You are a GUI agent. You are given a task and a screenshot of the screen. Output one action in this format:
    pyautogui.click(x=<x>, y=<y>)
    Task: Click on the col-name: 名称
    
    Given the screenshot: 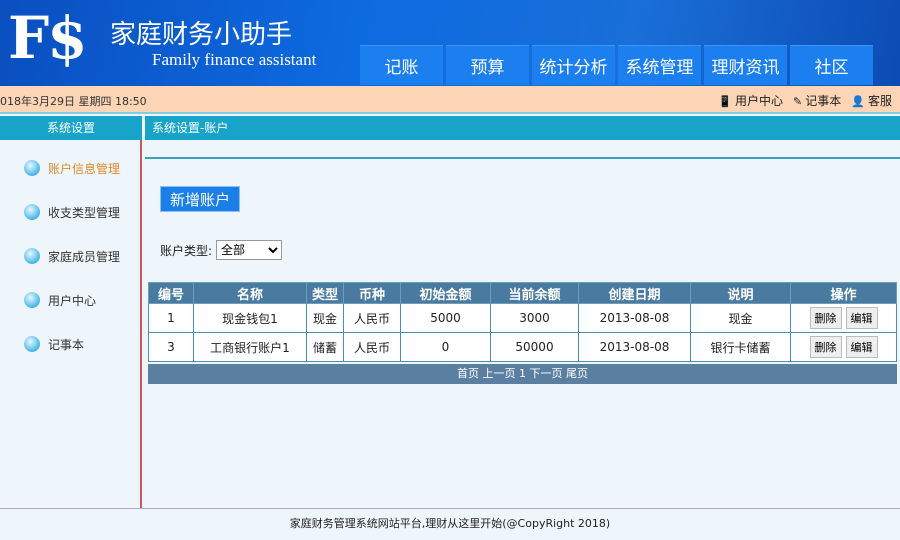 What is the action you would take?
    pyautogui.click(x=250, y=293)
    